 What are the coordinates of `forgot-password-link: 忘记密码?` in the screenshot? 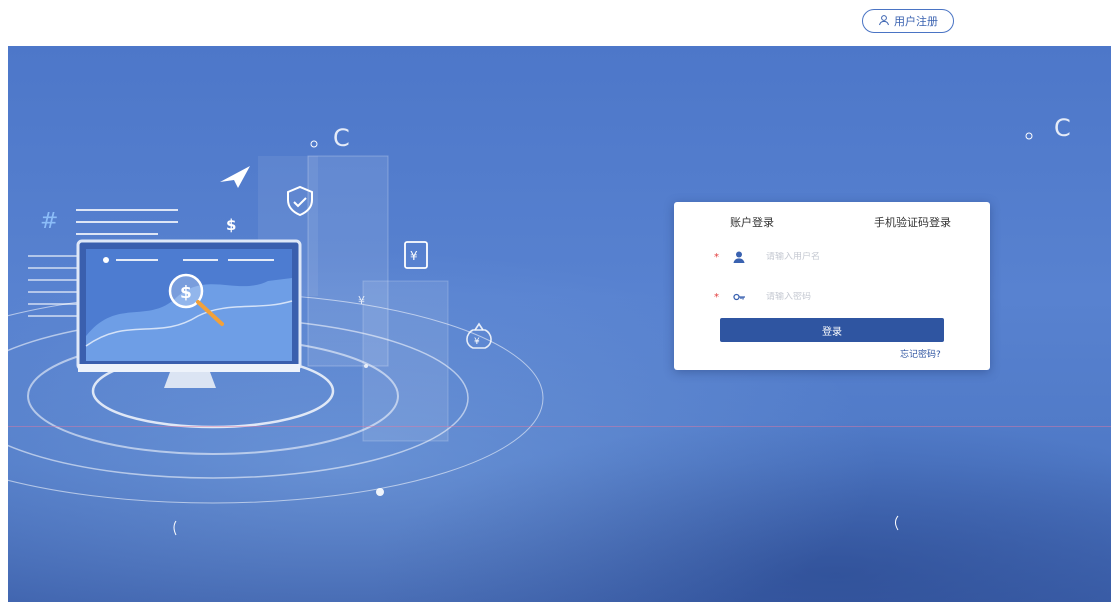 It's located at (920, 353).